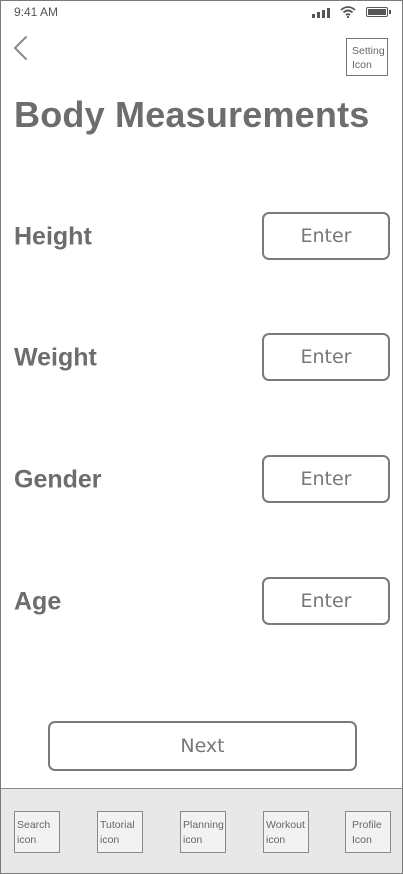 This screenshot has width=403, height=874. What do you see at coordinates (201, 12) in the screenshot?
I see `status-bar: 9:41 AM` at bounding box center [201, 12].